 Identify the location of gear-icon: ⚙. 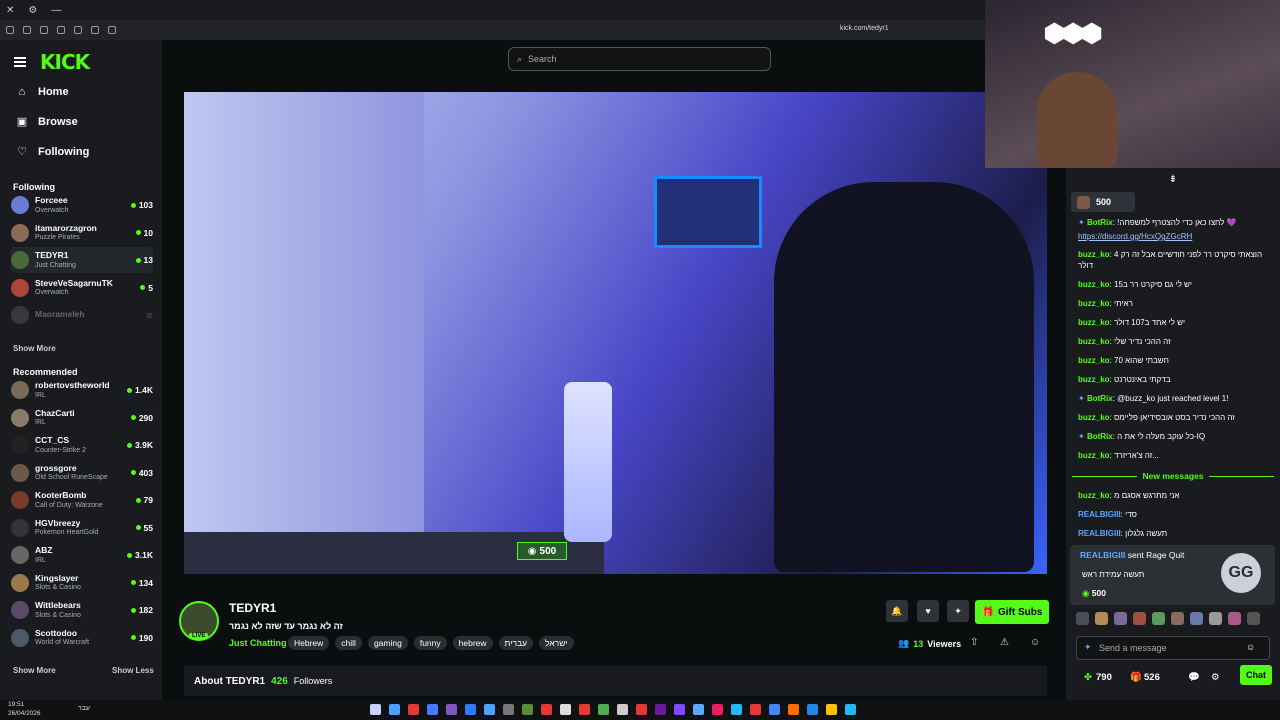
(32, 10).